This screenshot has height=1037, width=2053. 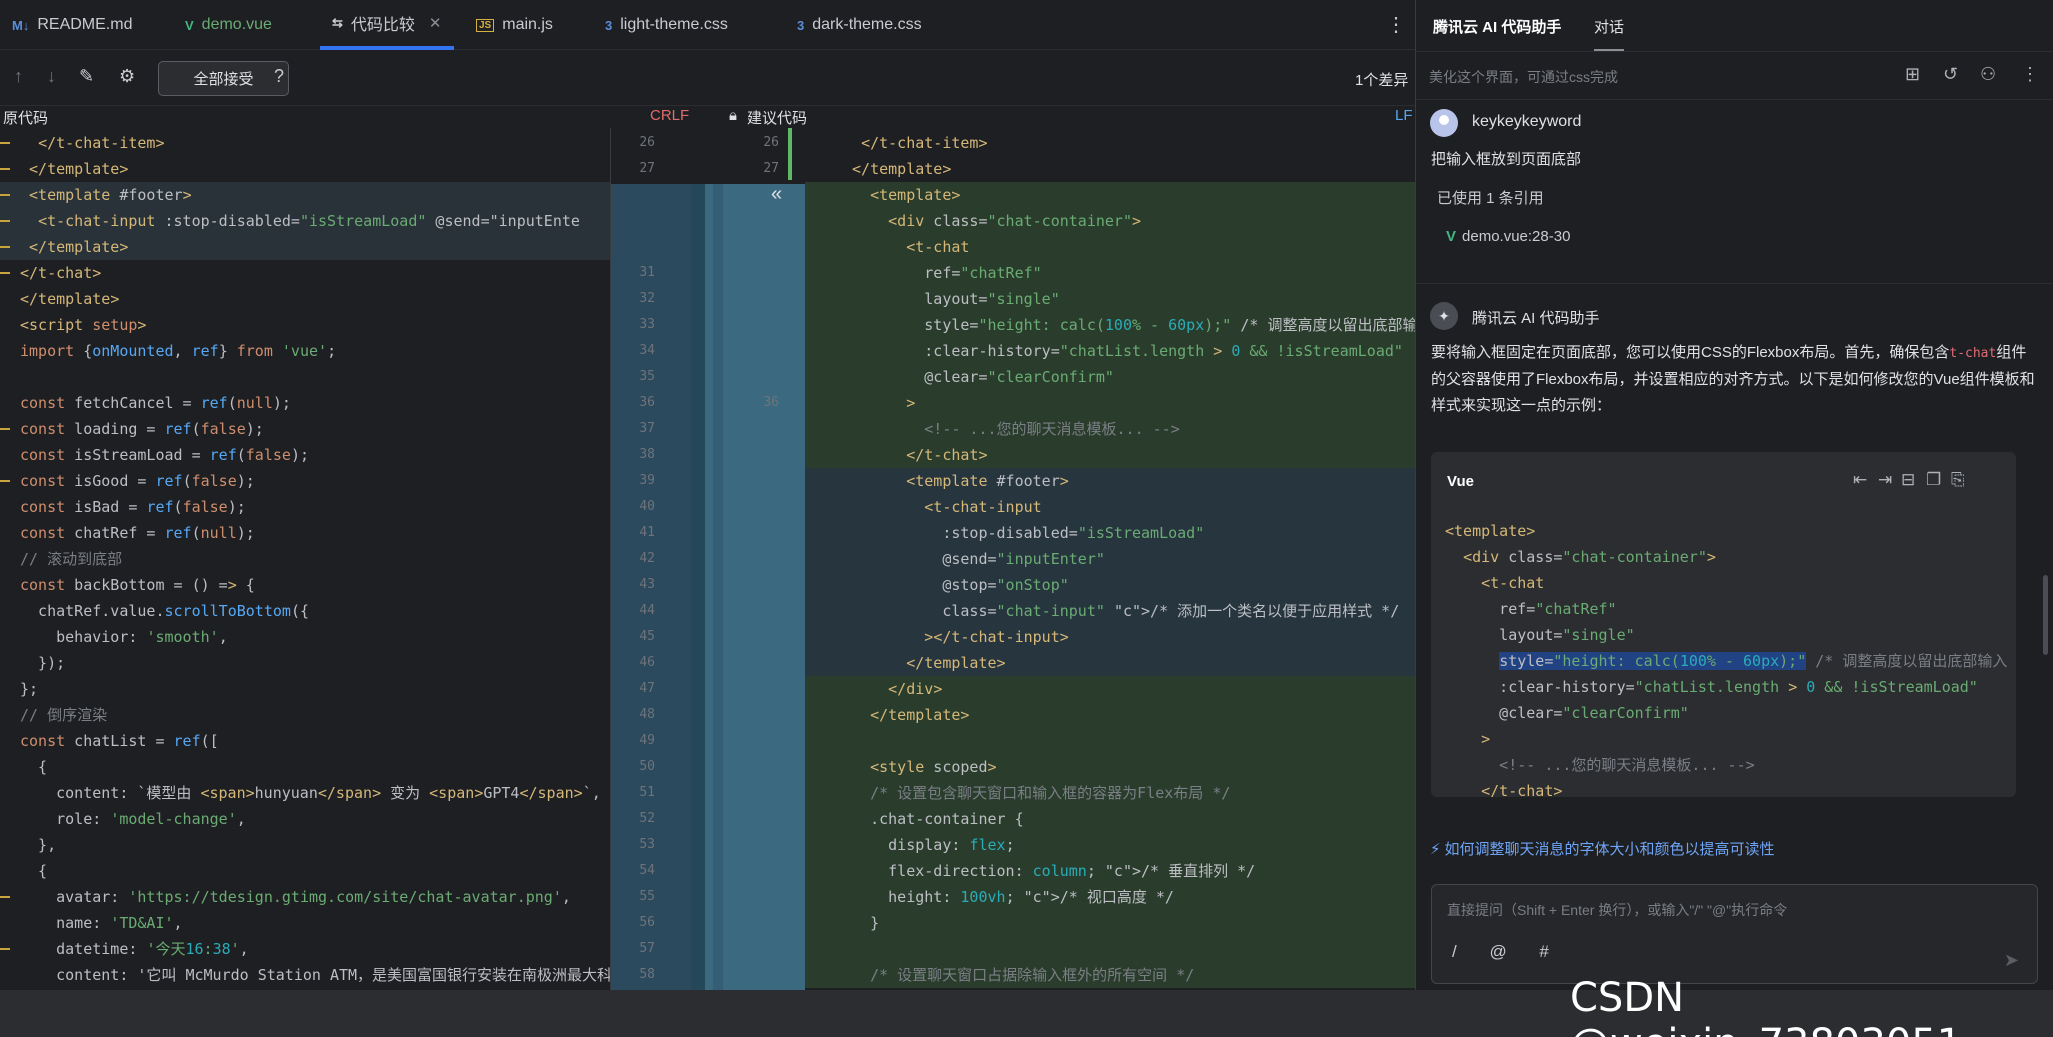 I want to click on suggested-question-link: ⚡︎ 如何调整聊天消息的字体大小和颜色以提高可读性, so click(x=1602, y=848).